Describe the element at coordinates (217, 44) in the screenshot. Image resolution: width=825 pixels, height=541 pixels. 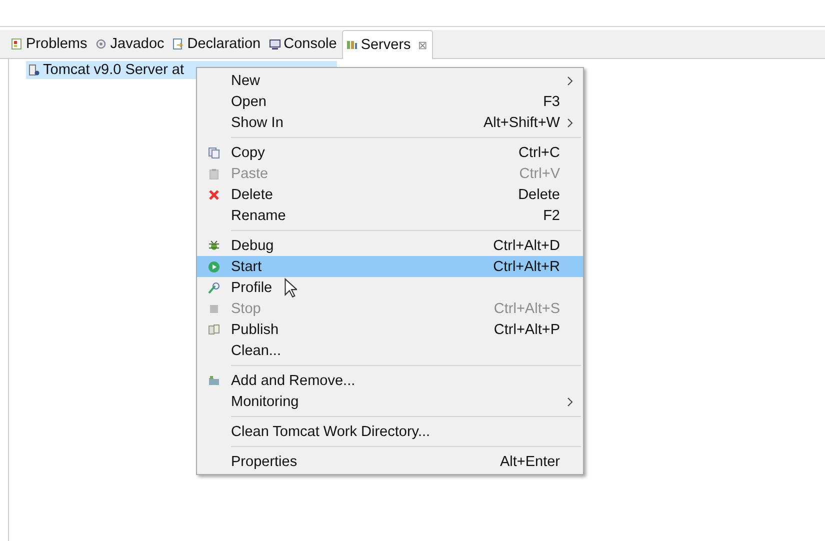
I see `view-tab: Declaration` at that location.